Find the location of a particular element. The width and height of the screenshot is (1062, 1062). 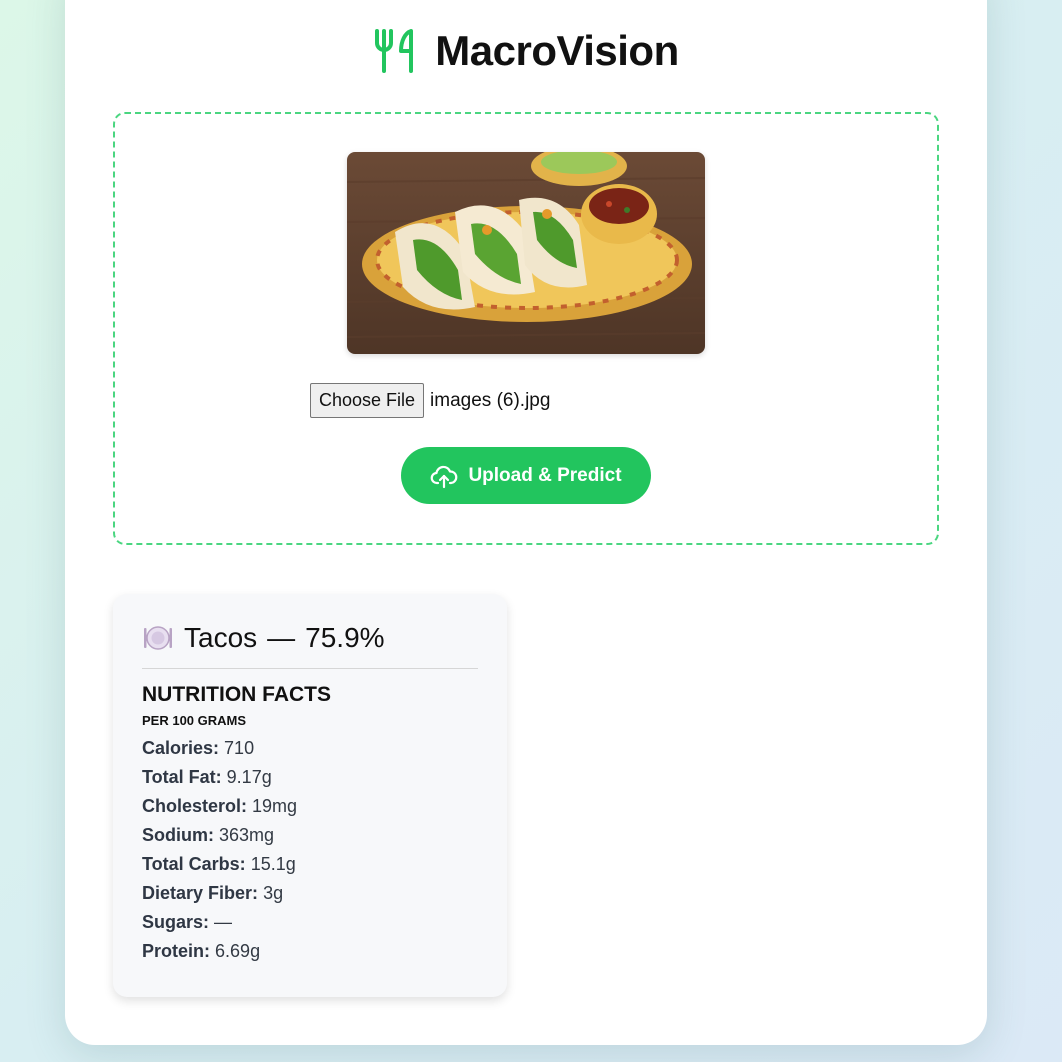

image-preview is located at coordinates (526, 253).